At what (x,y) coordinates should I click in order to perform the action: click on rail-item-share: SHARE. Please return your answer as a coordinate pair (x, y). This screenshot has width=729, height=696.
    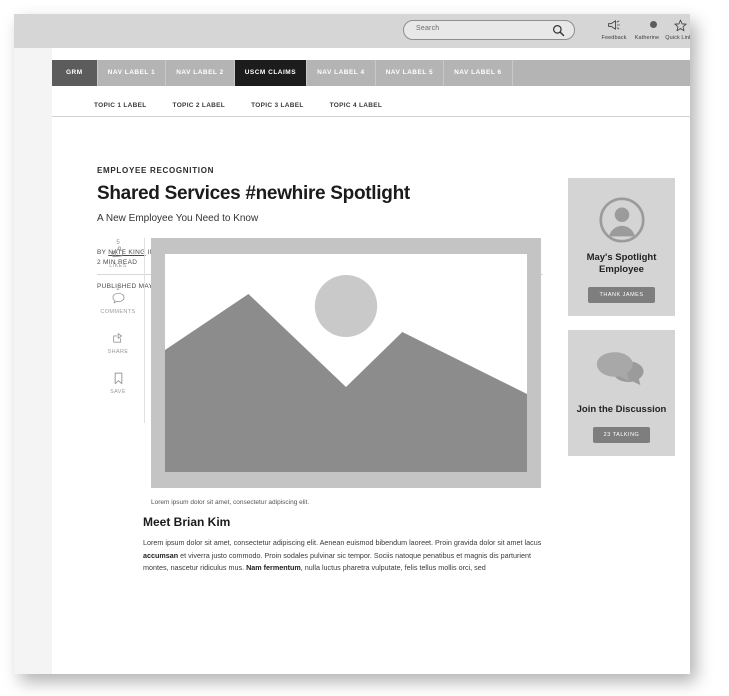
    Looking at the image, I should click on (118, 343).